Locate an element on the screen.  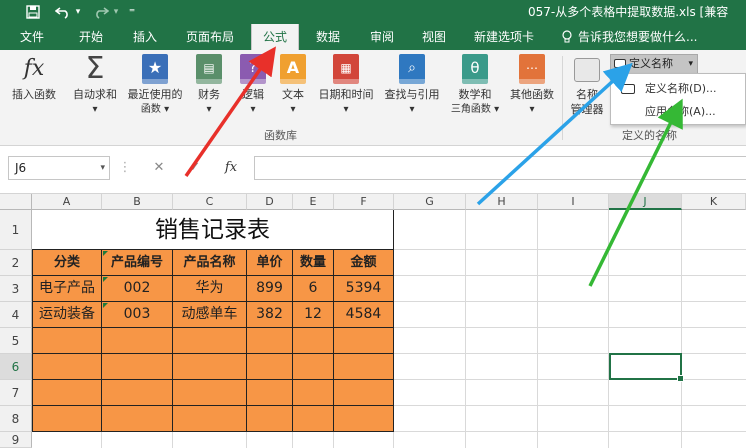
row-header-5: 5 is located at coordinates (16, 341).